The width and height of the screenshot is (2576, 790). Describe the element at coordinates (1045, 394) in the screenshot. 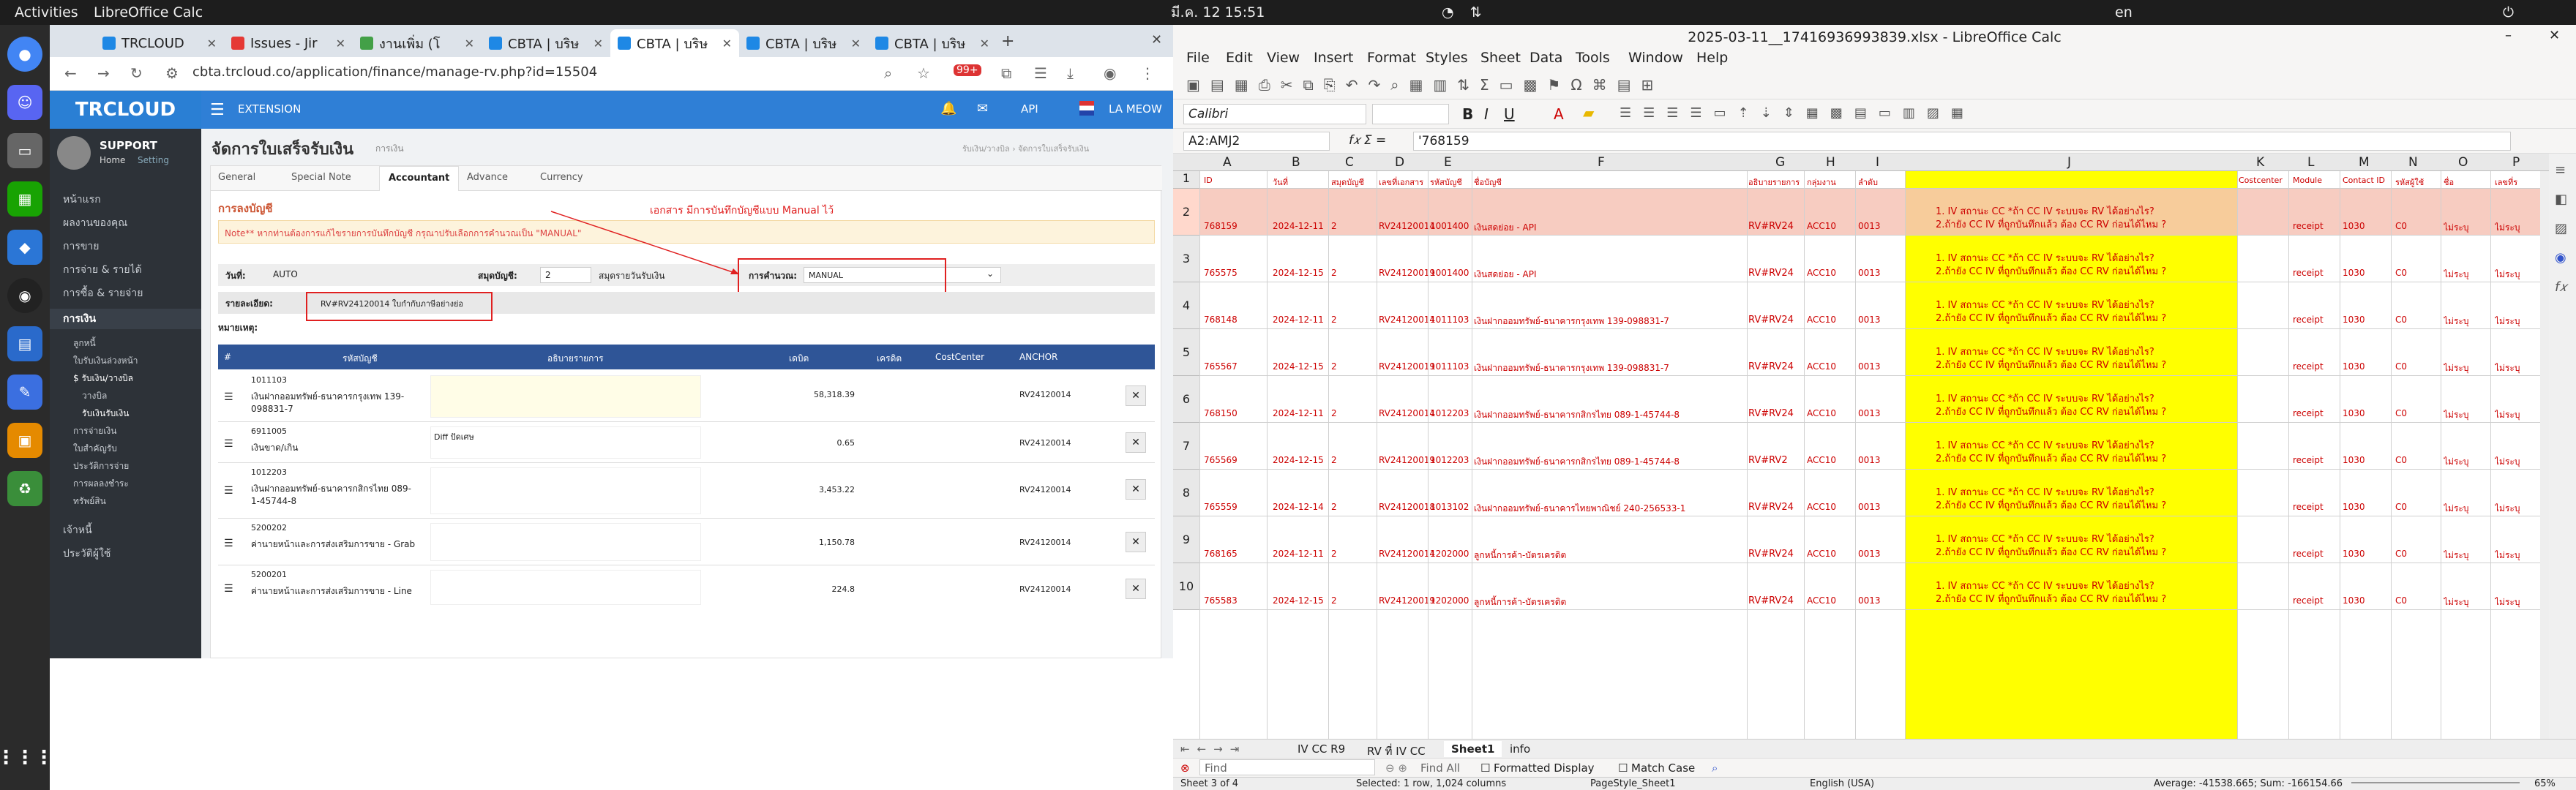

I see `anchor-value: RV24120014` at that location.